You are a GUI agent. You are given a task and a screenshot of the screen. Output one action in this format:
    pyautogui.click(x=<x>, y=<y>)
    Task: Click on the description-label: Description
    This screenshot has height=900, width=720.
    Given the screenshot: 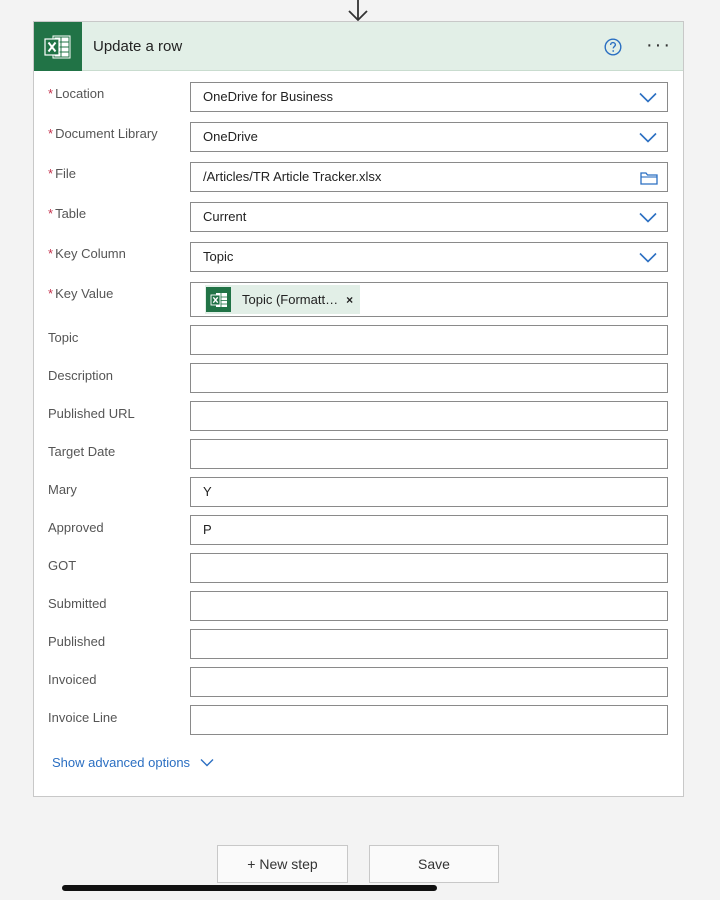 What is the action you would take?
    pyautogui.click(x=81, y=375)
    